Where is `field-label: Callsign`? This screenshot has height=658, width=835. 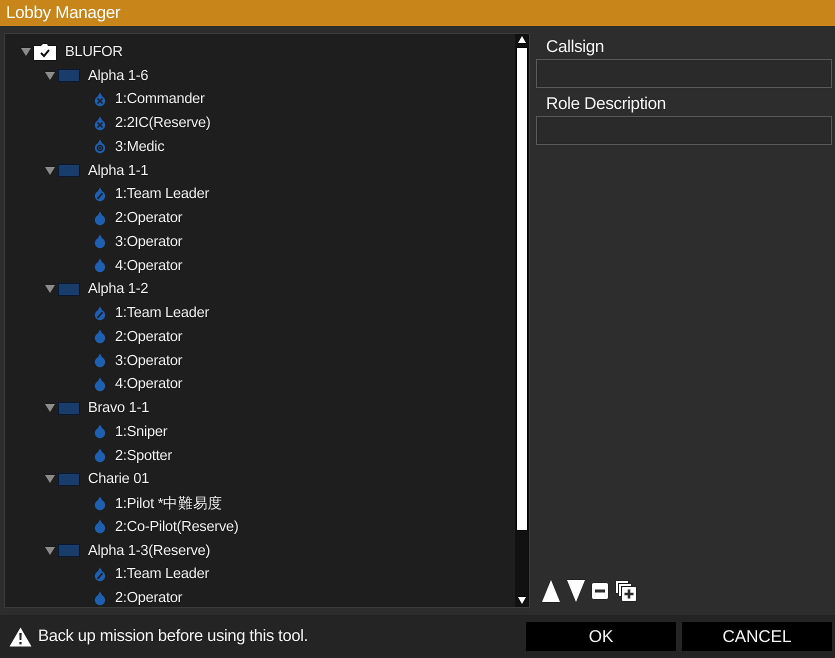
field-label: Callsign is located at coordinates (574, 47).